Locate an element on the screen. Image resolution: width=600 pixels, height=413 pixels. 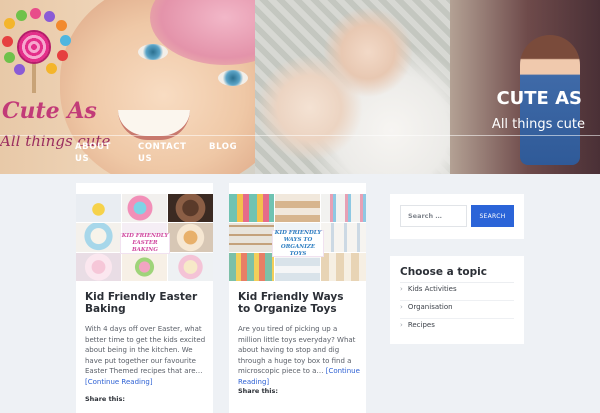
widget-title: Choose a topic is located at coordinates (443, 272).